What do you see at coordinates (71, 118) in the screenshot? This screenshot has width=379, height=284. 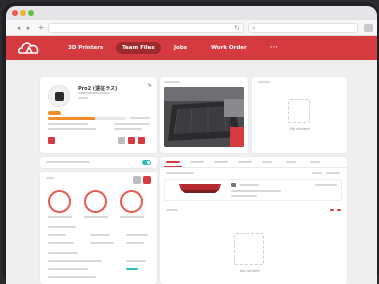 I see `progress-fill` at bounding box center [71, 118].